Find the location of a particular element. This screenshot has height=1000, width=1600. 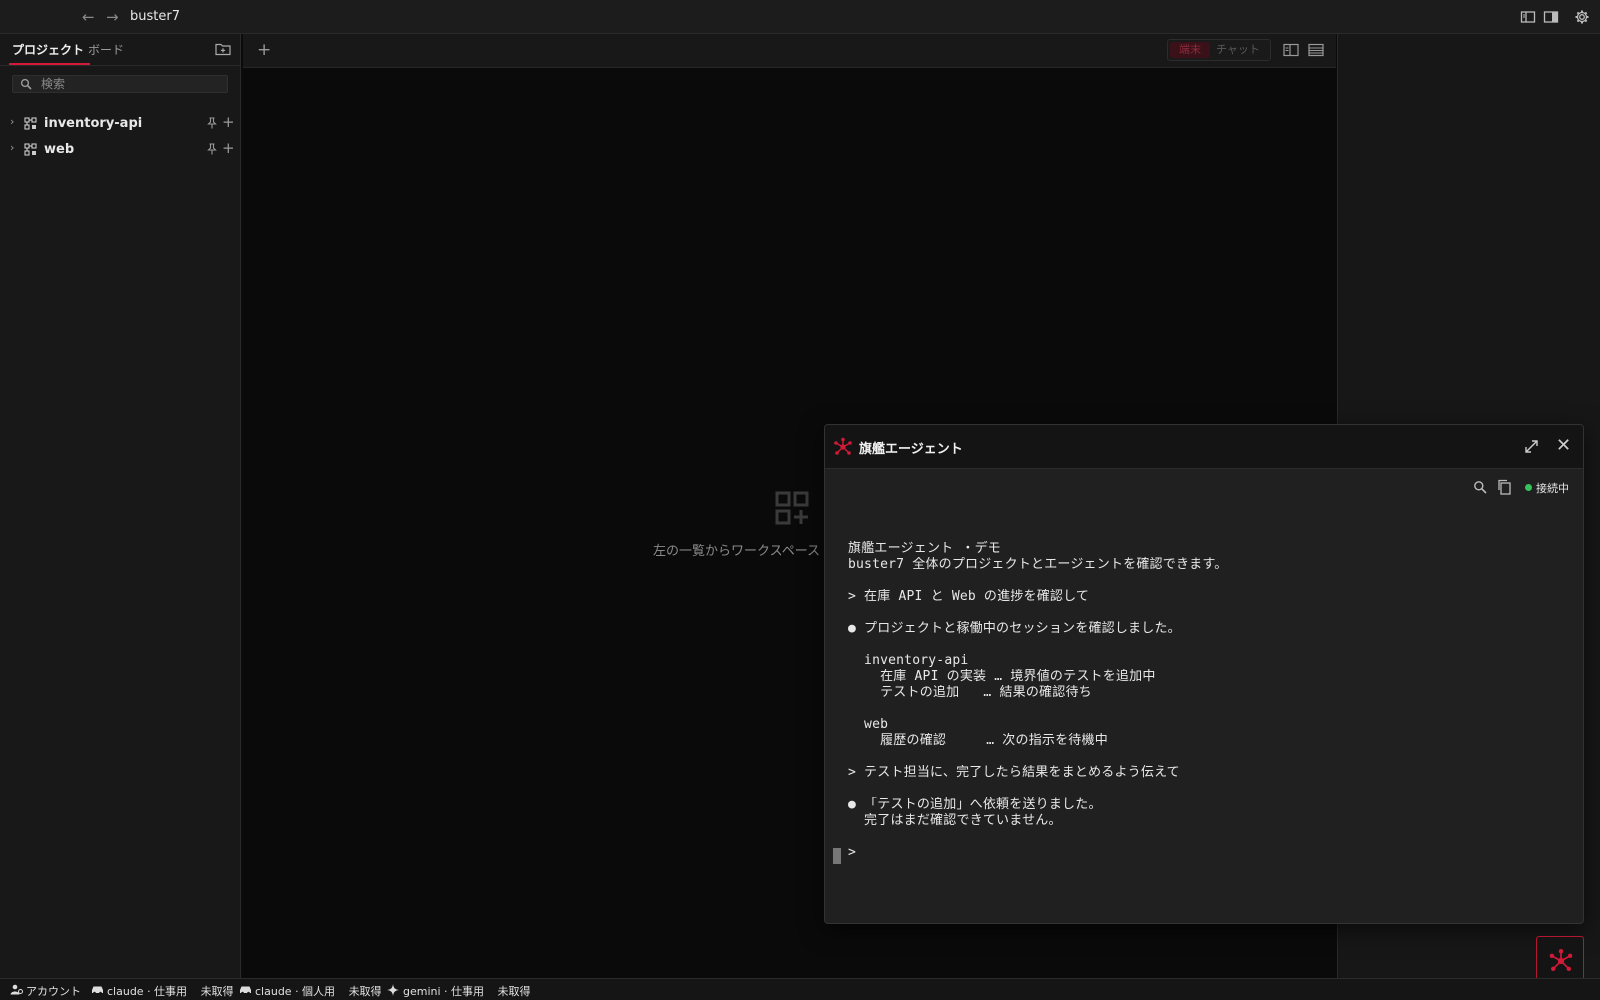

account-icon is located at coordinates (16, 989).